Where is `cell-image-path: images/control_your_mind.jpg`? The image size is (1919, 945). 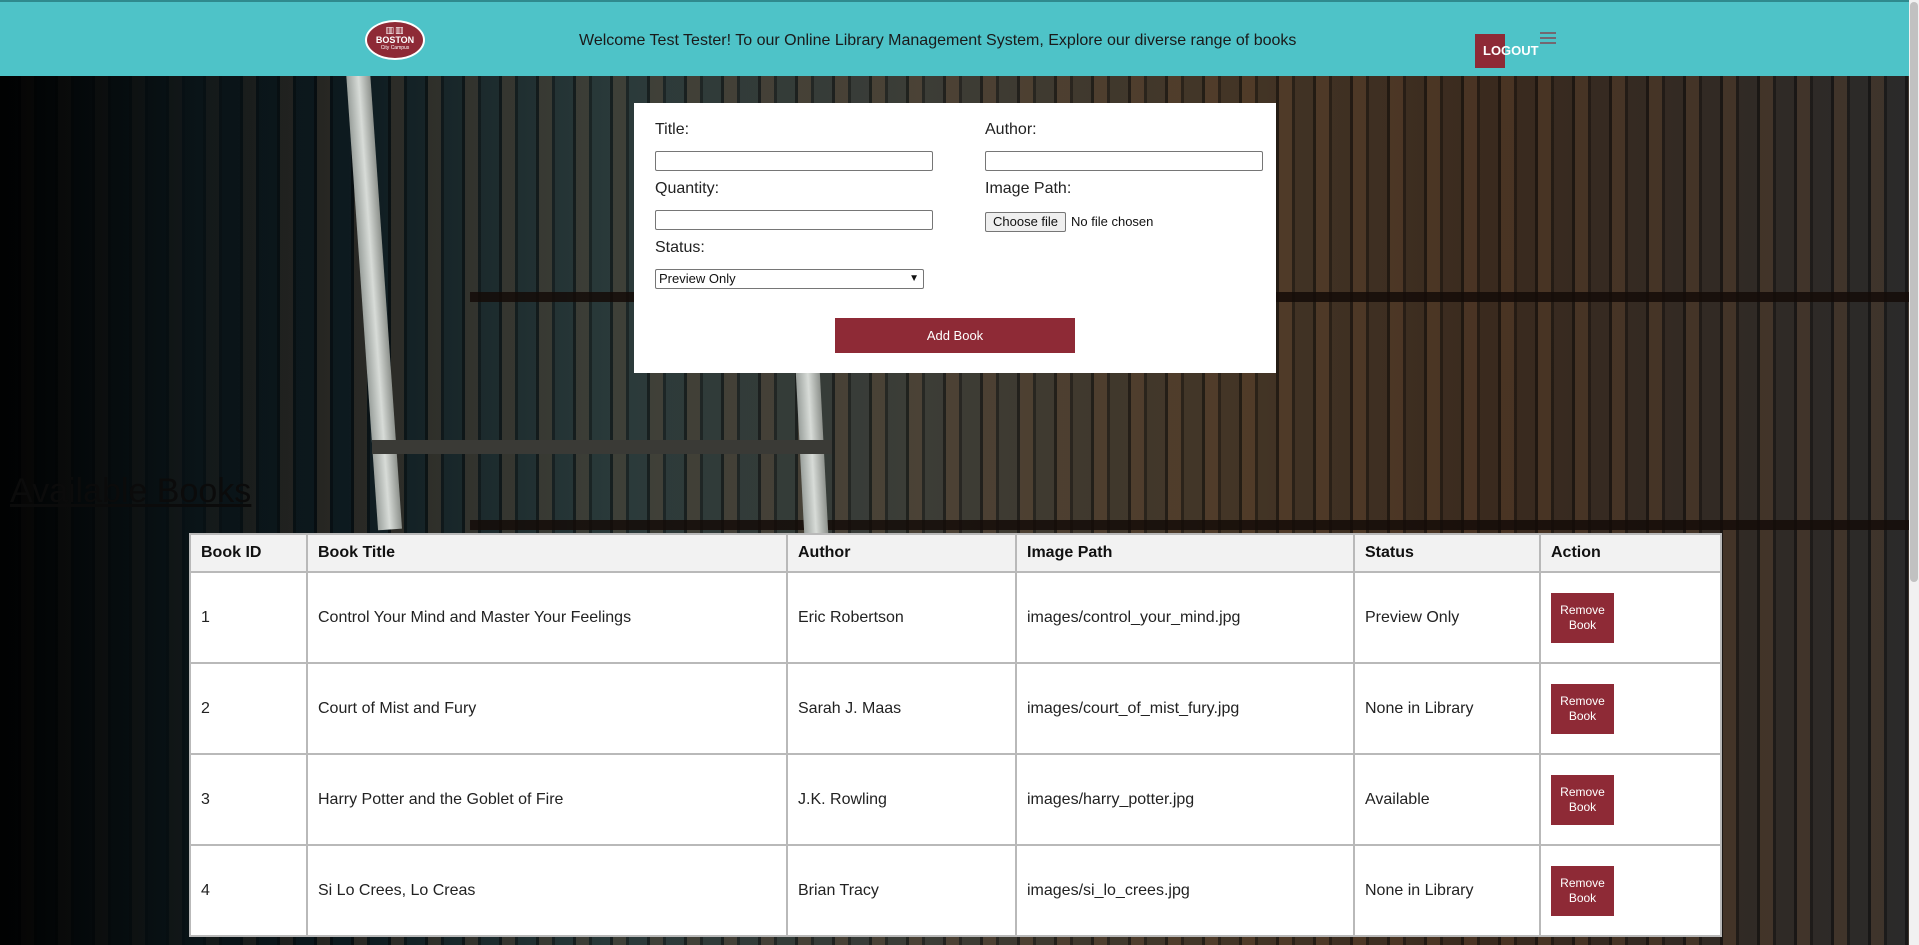
cell-image-path: images/control_your_mind.jpg is located at coordinates (1185, 617).